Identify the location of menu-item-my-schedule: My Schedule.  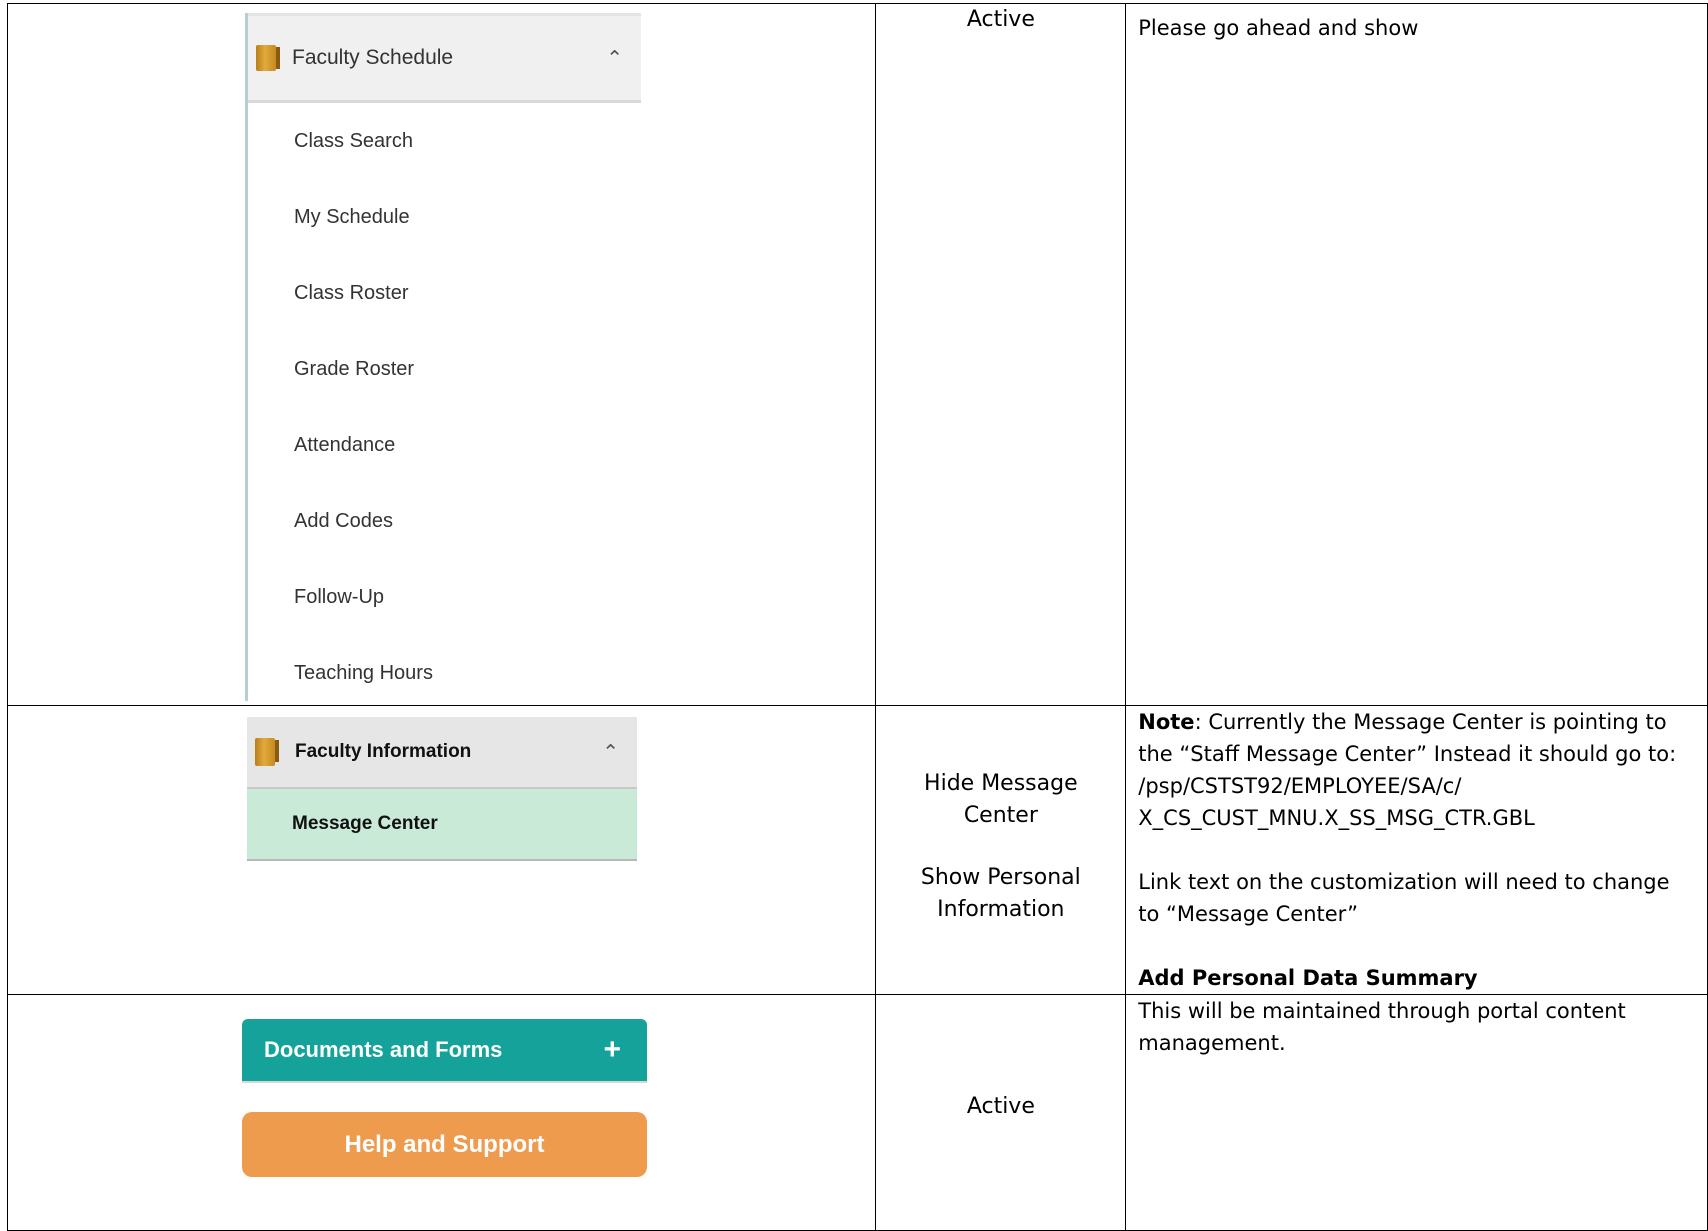
(444, 217).